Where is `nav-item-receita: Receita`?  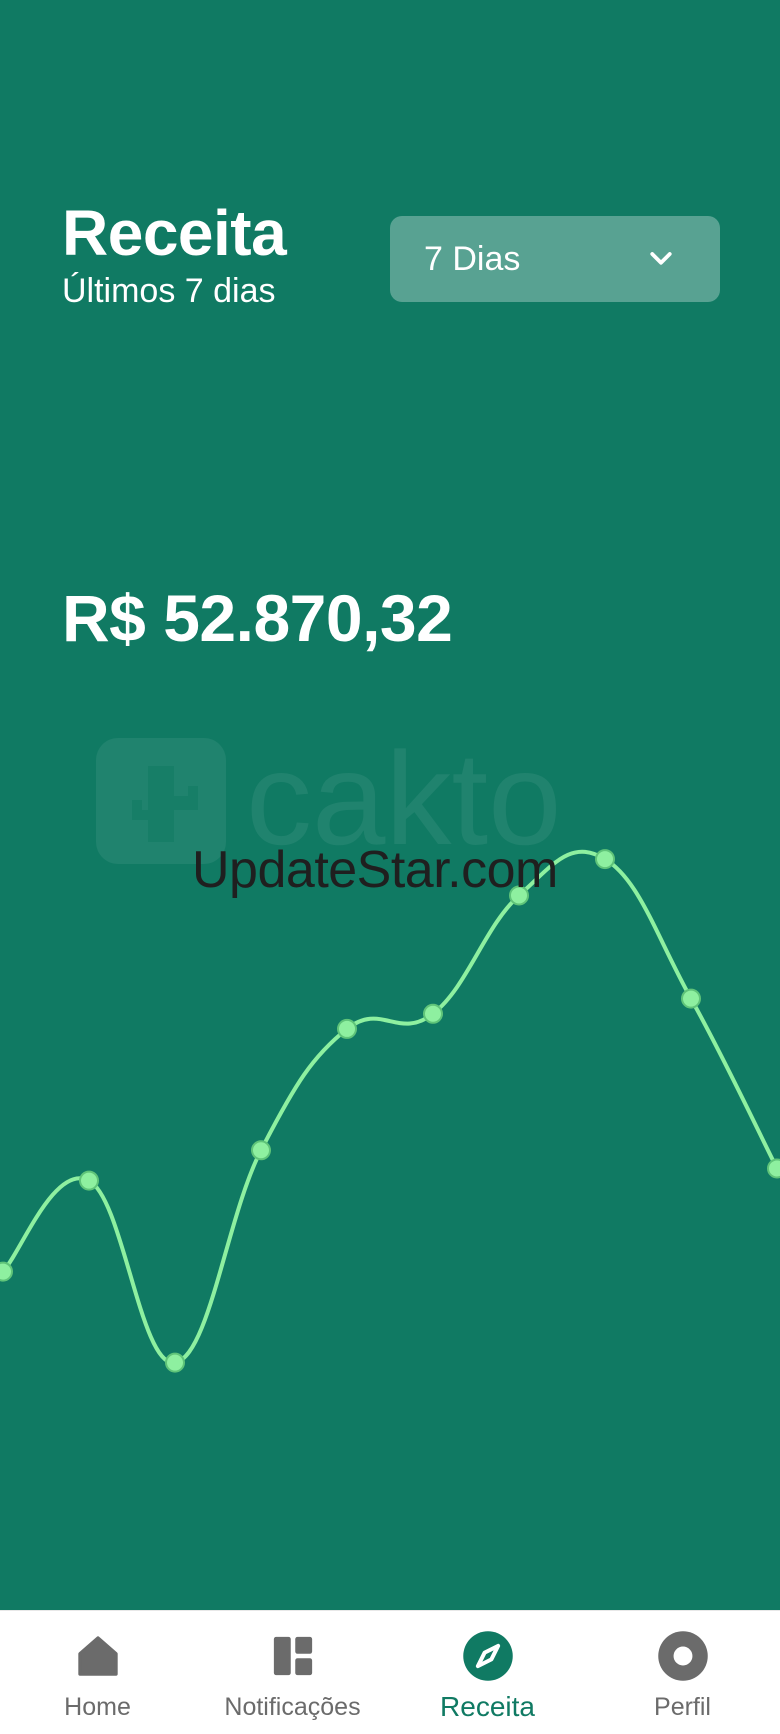
nav-item-receita: Receita is located at coordinates (487, 1672).